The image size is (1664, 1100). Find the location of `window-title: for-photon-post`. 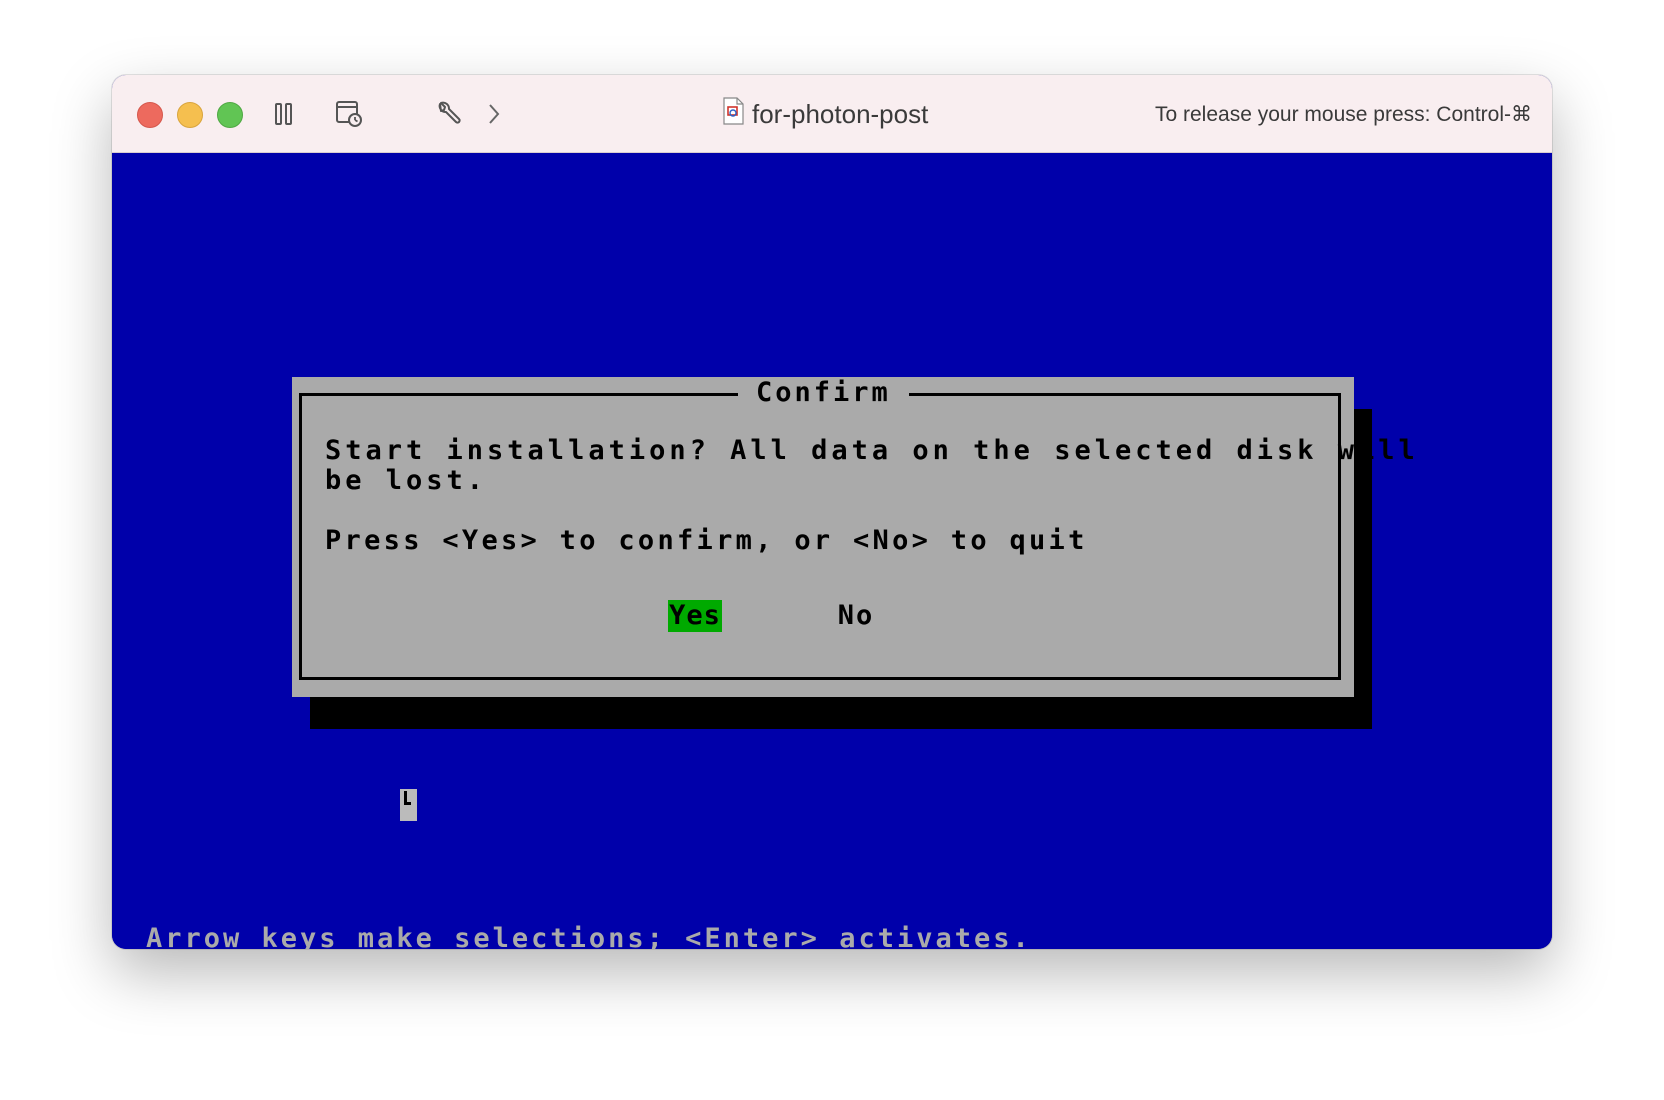

window-title: for-photon-post is located at coordinates (825, 114).